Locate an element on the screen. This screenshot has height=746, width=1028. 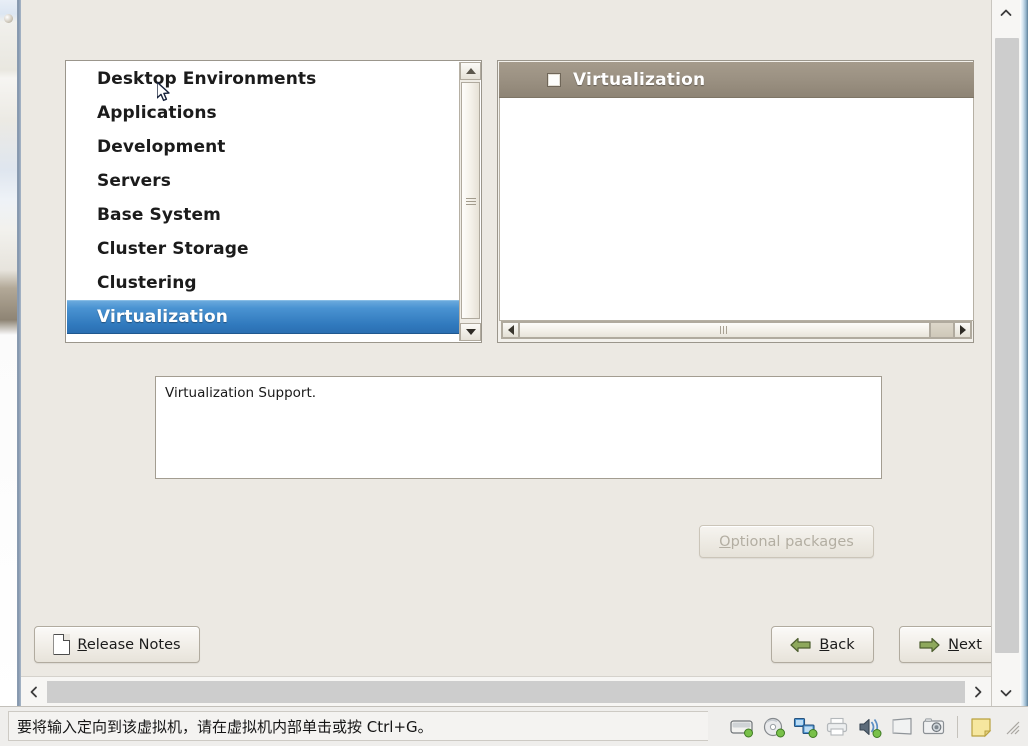
usb-display-icon is located at coordinates (902, 727).